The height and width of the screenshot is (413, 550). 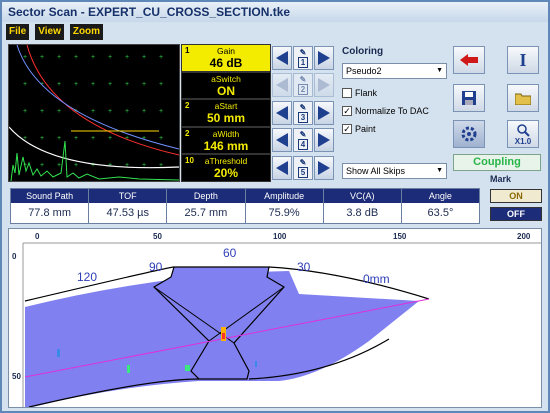 What do you see at coordinates (226, 78) in the screenshot?
I see `param-name: aSwitch` at bounding box center [226, 78].